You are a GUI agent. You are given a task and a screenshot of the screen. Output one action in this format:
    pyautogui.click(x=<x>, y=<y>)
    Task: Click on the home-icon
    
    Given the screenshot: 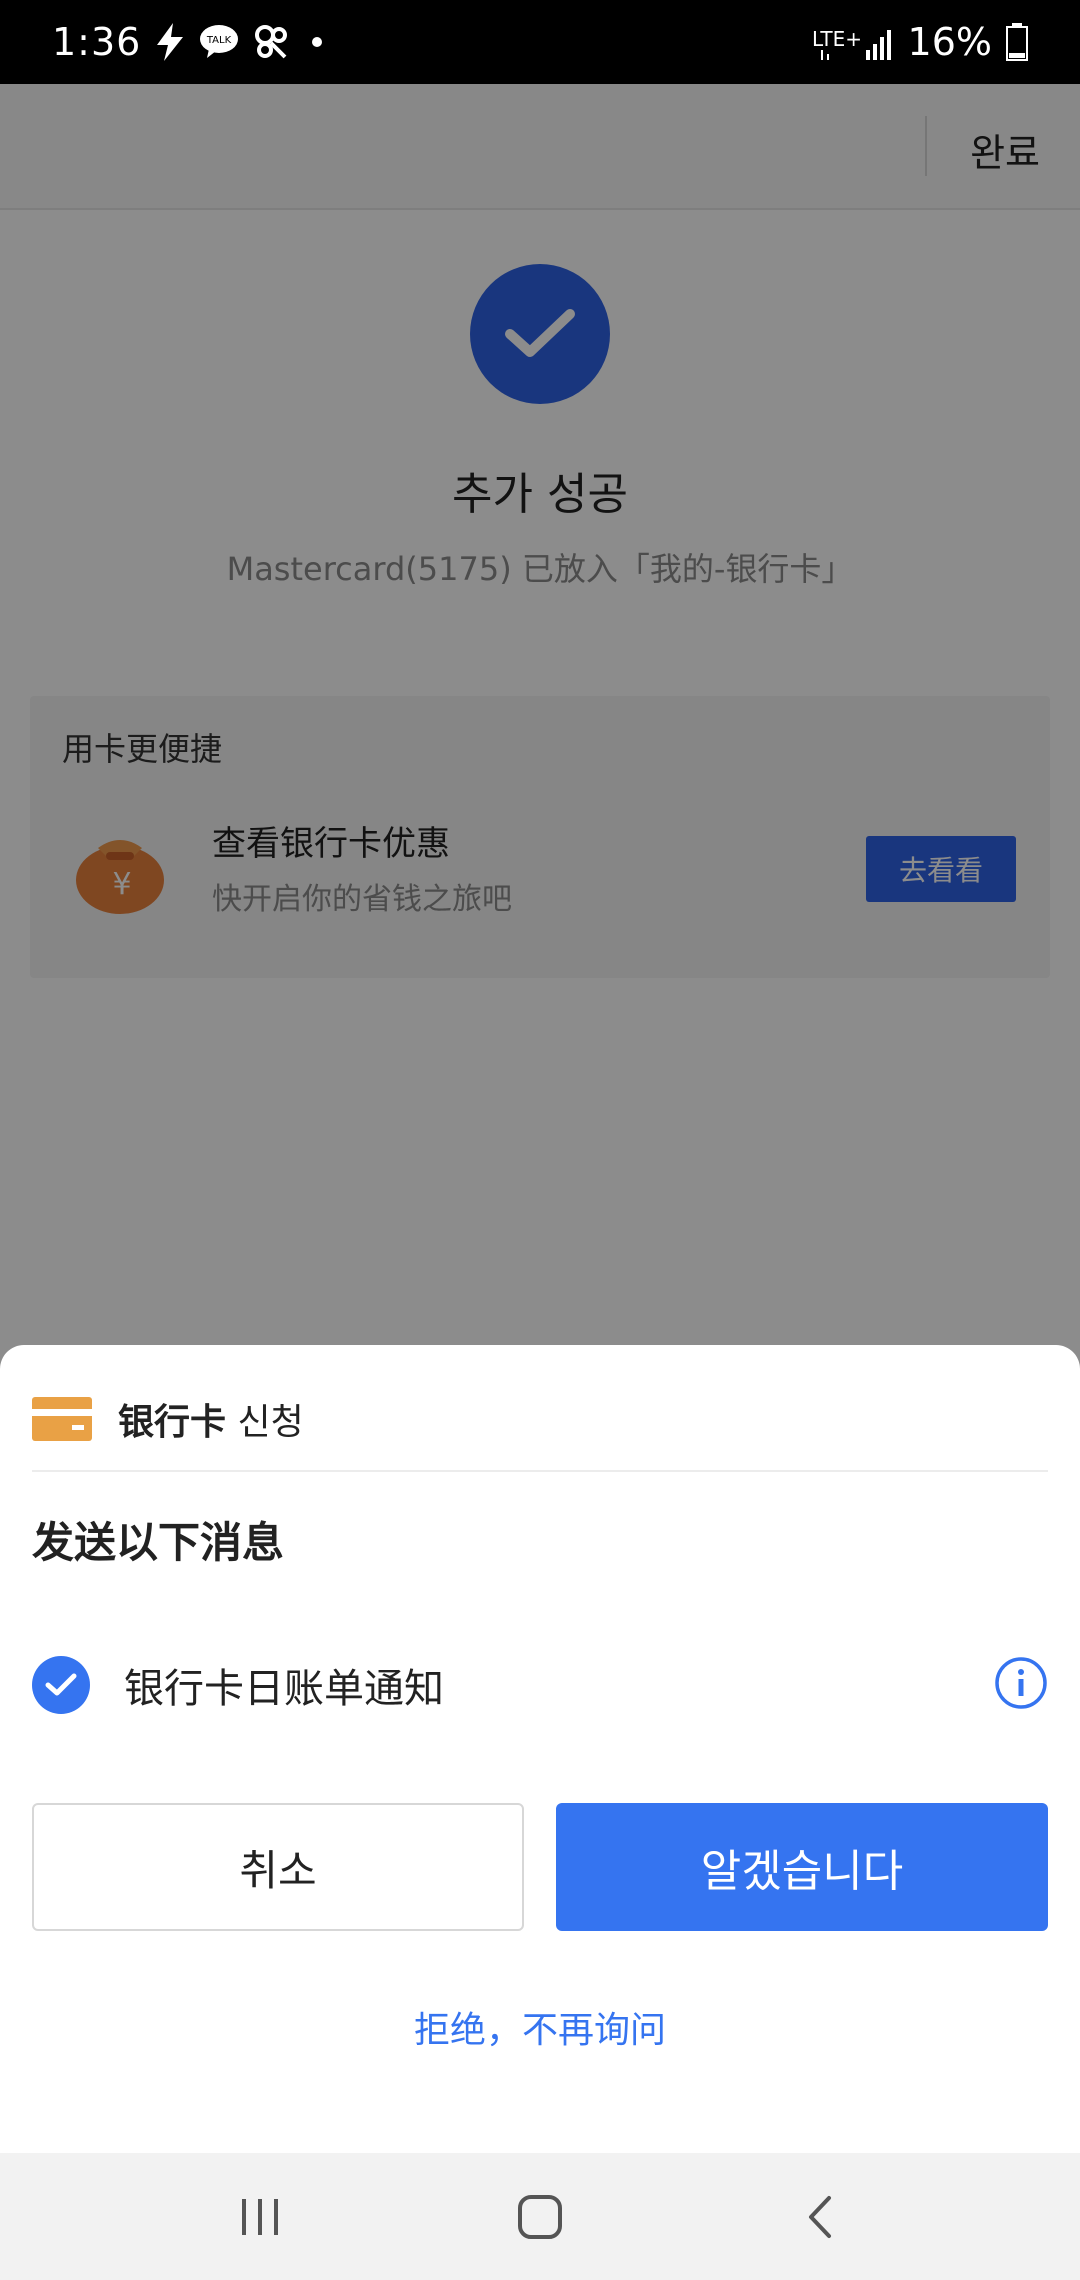 What is the action you would take?
    pyautogui.click(x=540, y=2216)
    